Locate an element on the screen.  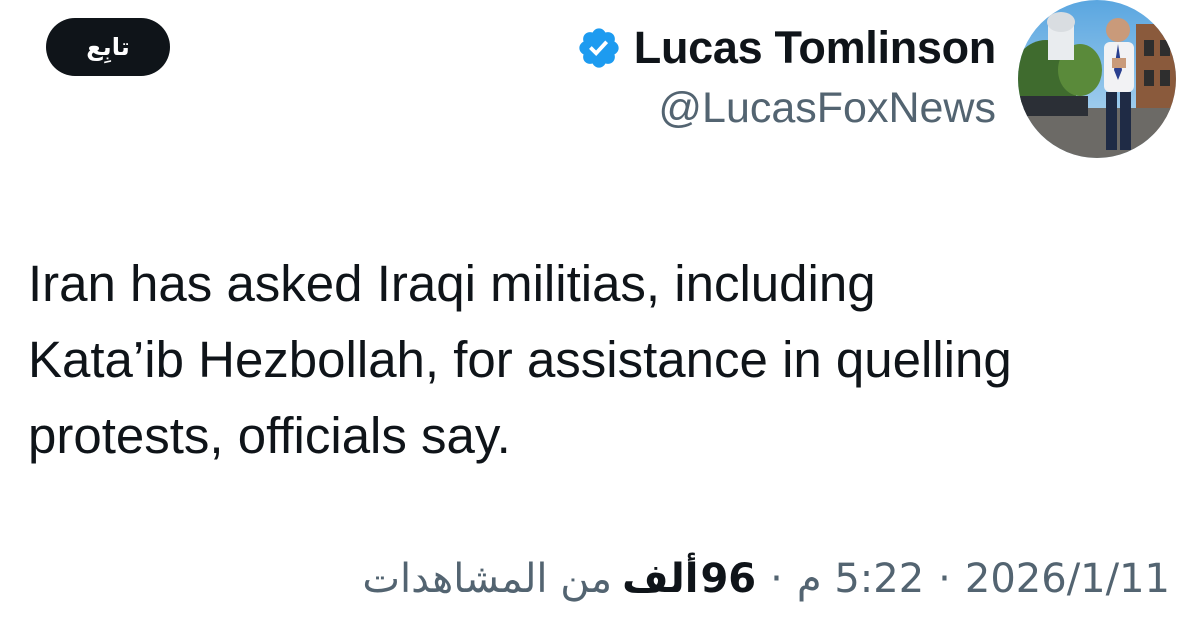
name-row: Lucas Tomlinson is located at coordinates (786, 48).